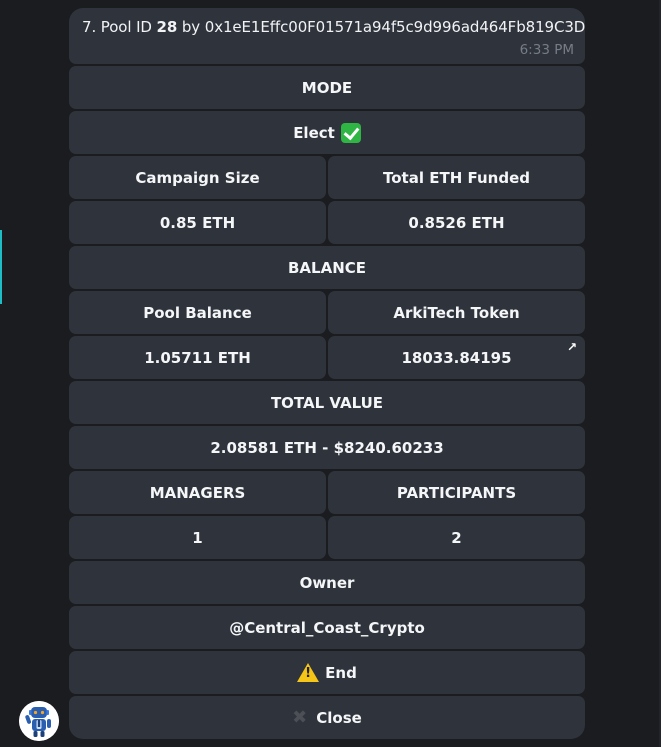 The image size is (661, 747). I want to click on external-link-arrow-icon: ↗, so click(571, 347).